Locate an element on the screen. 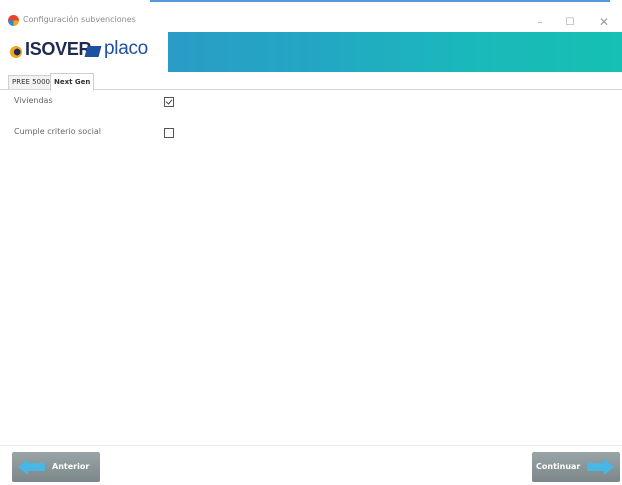 This screenshot has height=485, width=622. tab-strip: PREE 5000 Next Gen is located at coordinates (311, 81).